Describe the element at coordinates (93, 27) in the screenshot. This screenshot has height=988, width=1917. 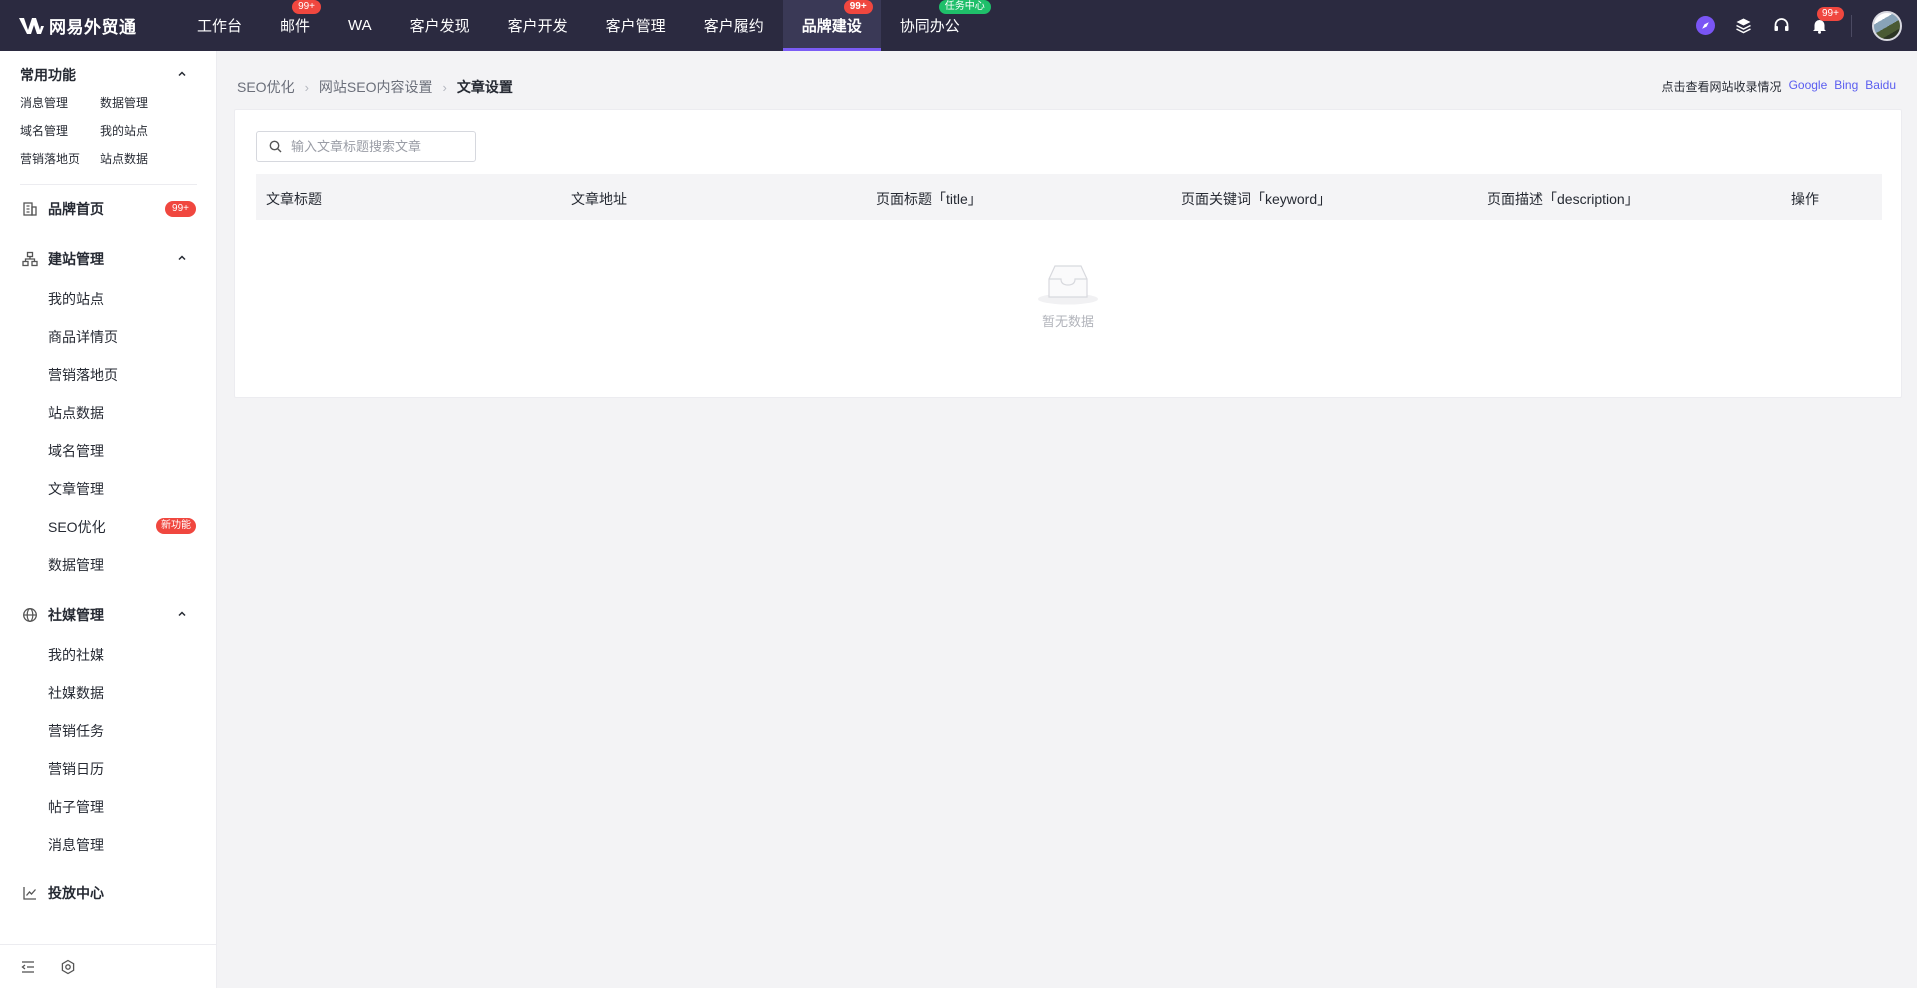
I see `brand-name: 网易外贸通` at that location.